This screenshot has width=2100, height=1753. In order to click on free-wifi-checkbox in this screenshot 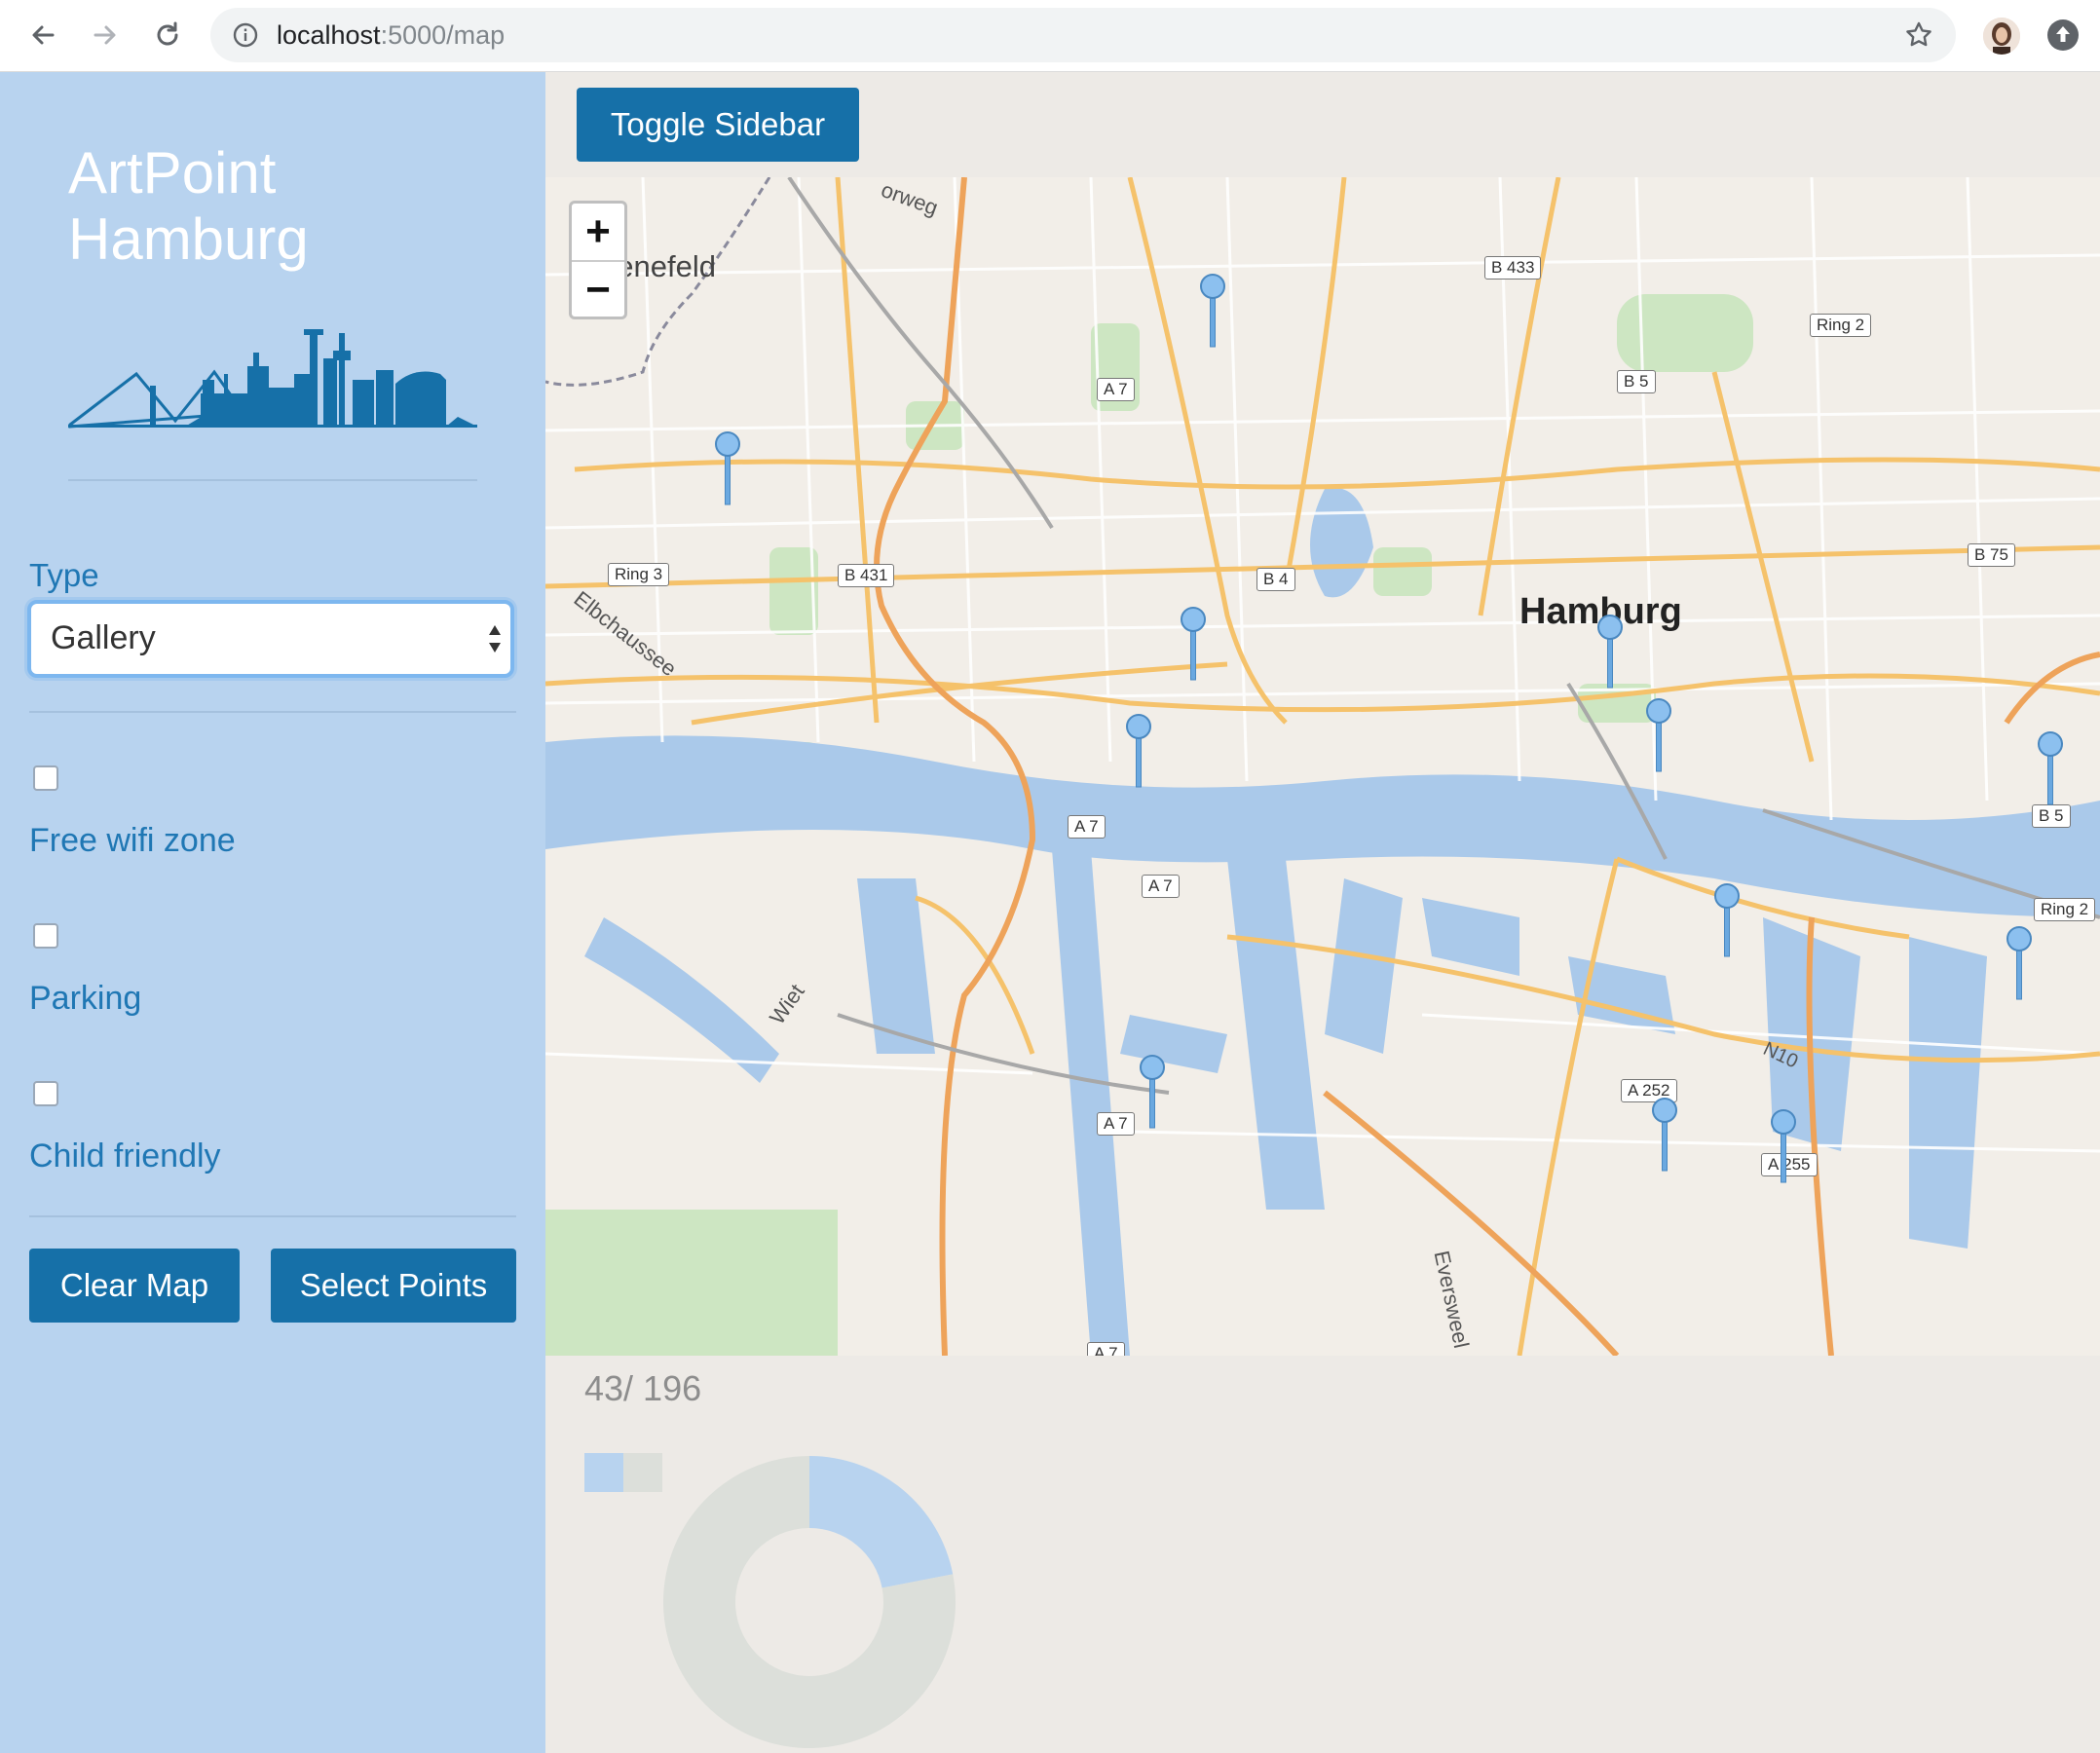, I will do `click(45, 778)`.